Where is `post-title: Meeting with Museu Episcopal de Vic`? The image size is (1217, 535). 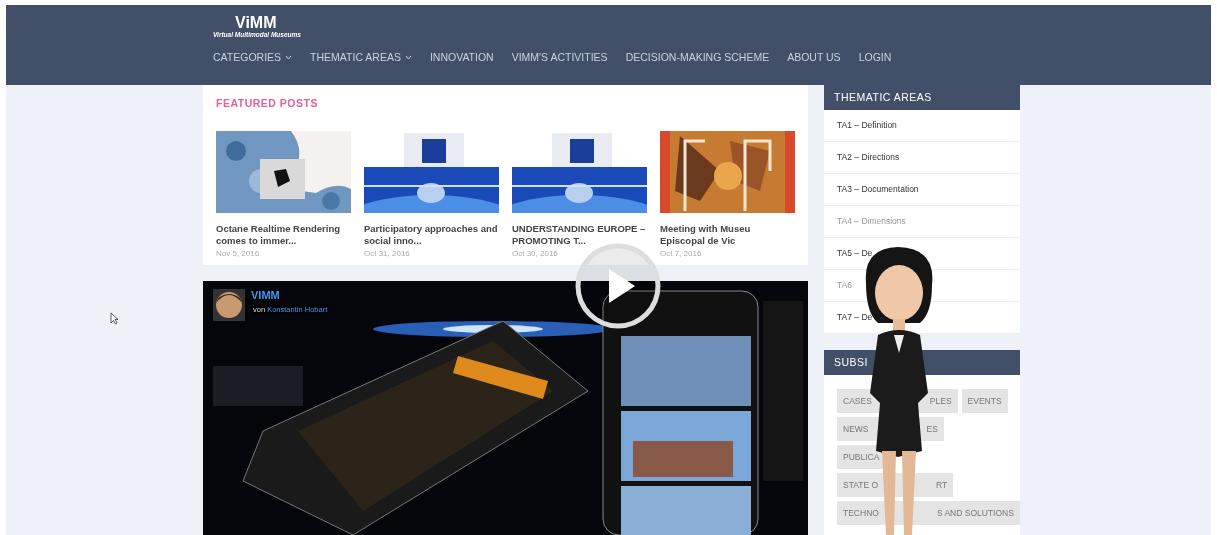
post-title: Meeting with Museu Episcopal de Vic is located at coordinates (727, 235).